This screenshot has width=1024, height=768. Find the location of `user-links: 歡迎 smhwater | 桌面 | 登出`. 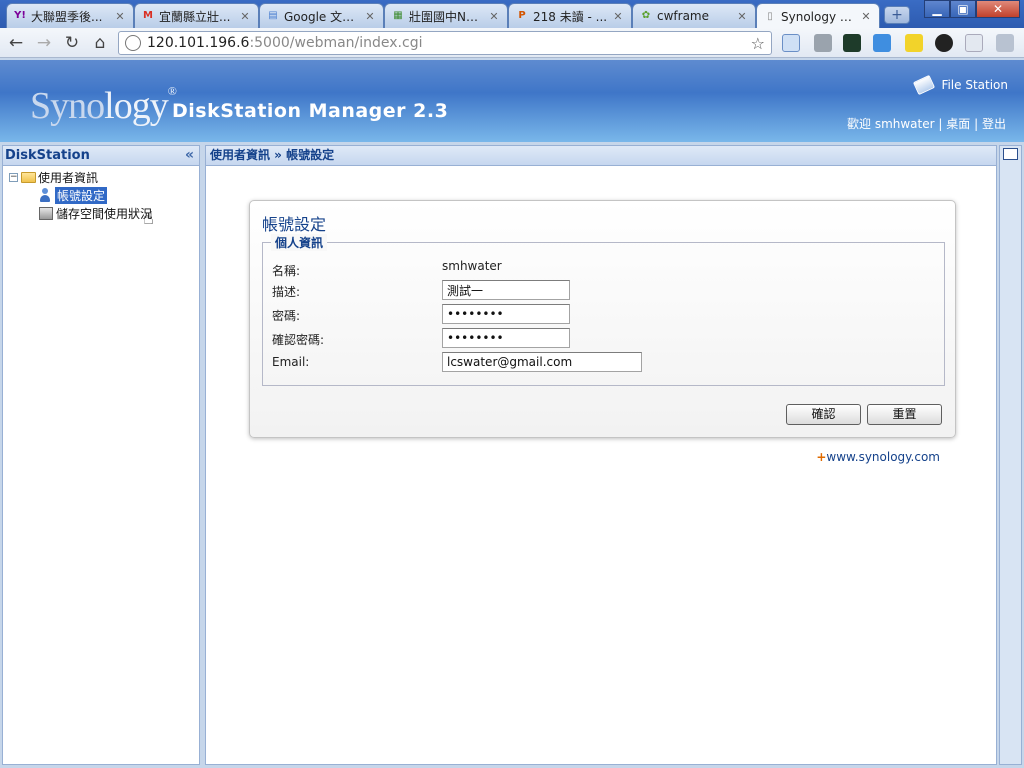

user-links: 歡迎 smhwater | 桌面 | 登出 is located at coordinates (926, 123).